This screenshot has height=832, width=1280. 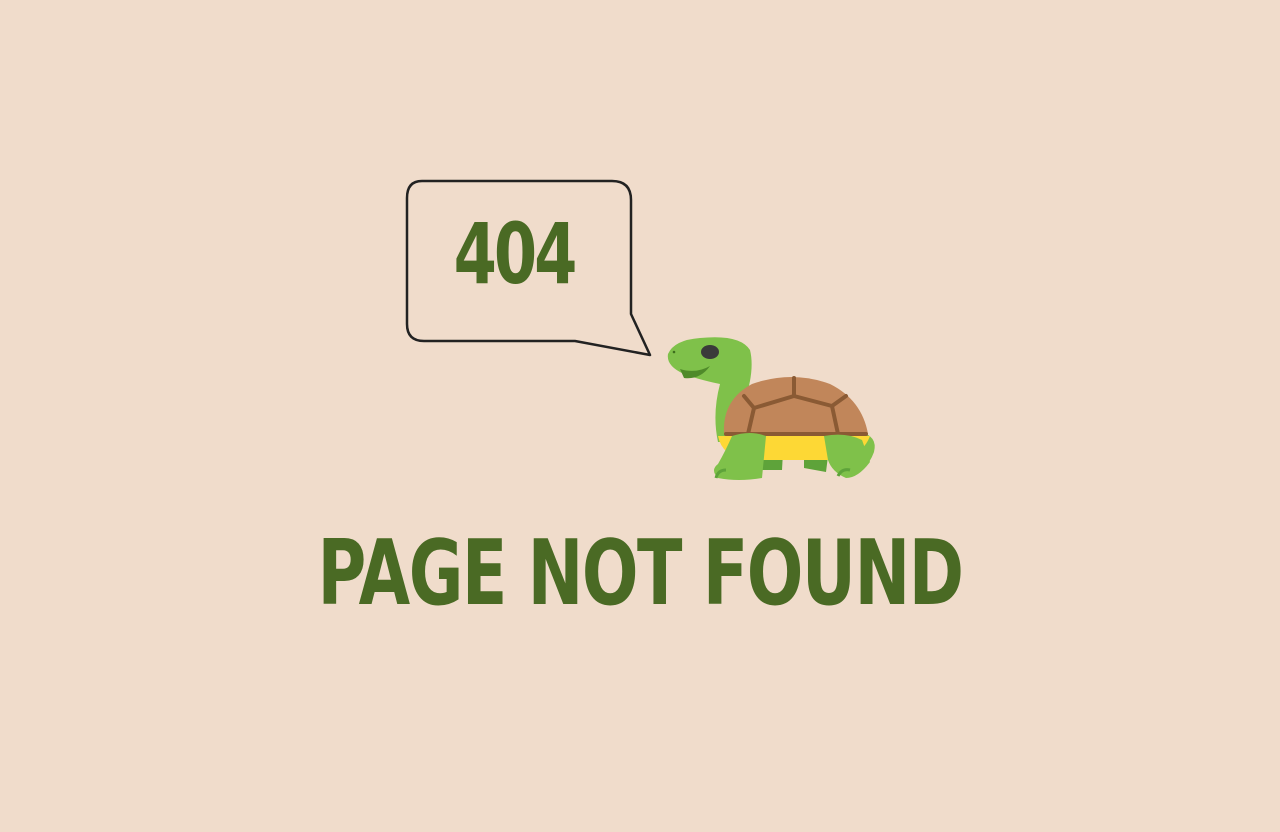 What do you see at coordinates (640, 573) in the screenshot?
I see `page-title: PAGE NOT FOUND` at bounding box center [640, 573].